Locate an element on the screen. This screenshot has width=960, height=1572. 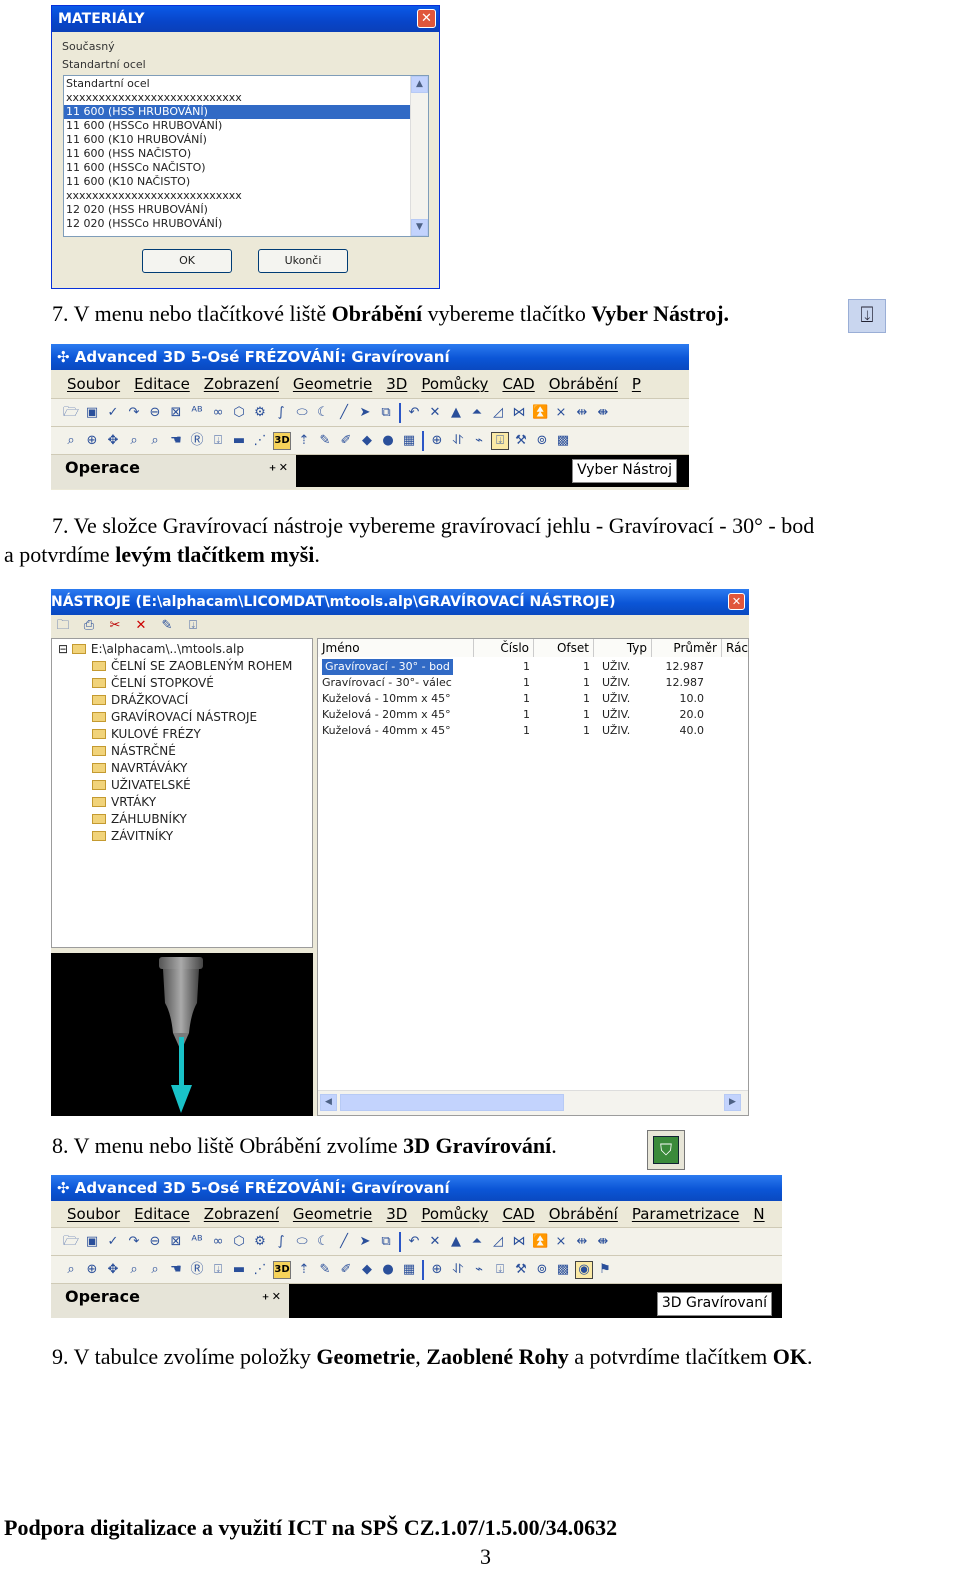
sphere-icon: ● is located at coordinates (388, 441).